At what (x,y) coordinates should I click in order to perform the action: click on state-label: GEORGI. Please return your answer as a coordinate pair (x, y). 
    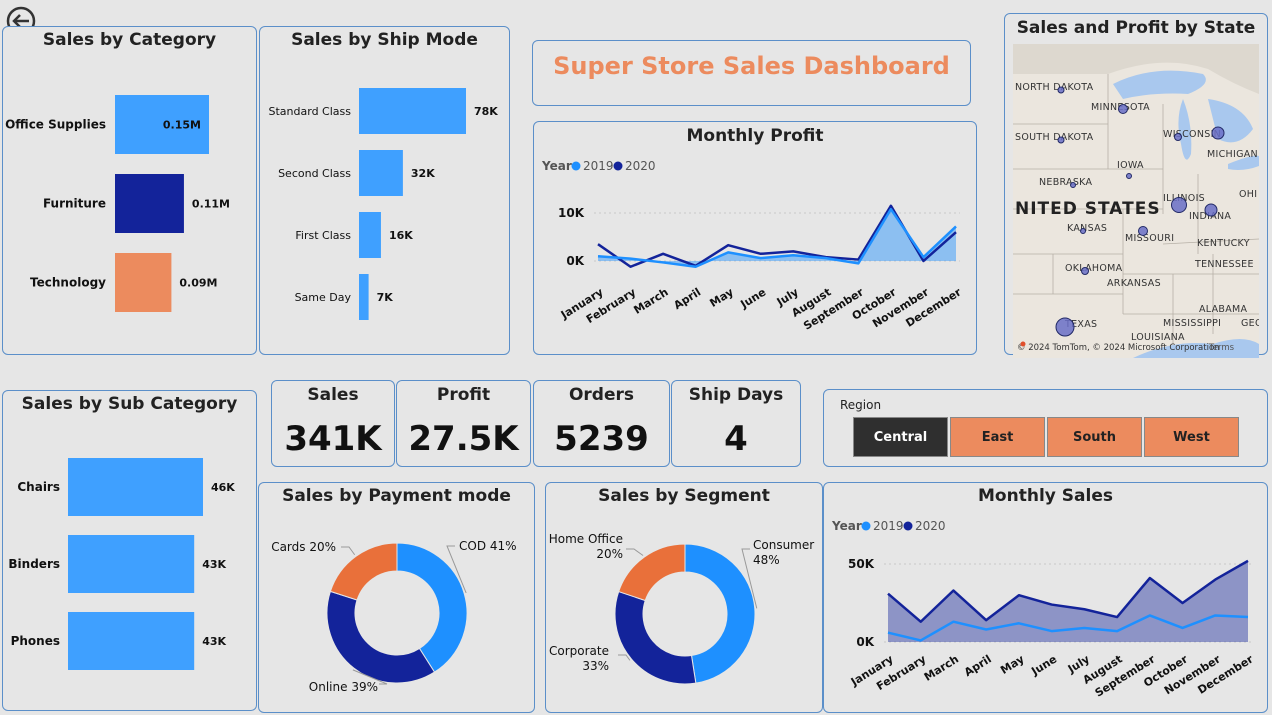
    Looking at the image, I should click on (1250, 323).